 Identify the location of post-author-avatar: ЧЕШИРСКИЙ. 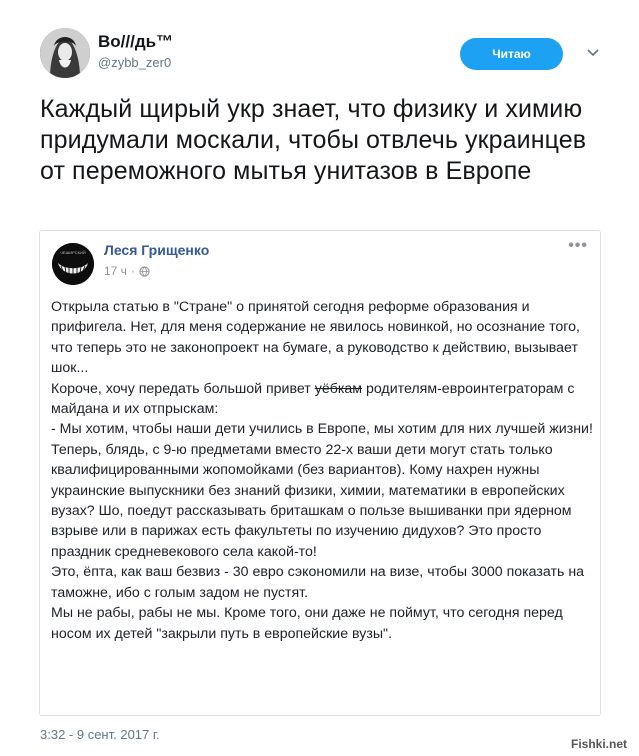
(73, 264).